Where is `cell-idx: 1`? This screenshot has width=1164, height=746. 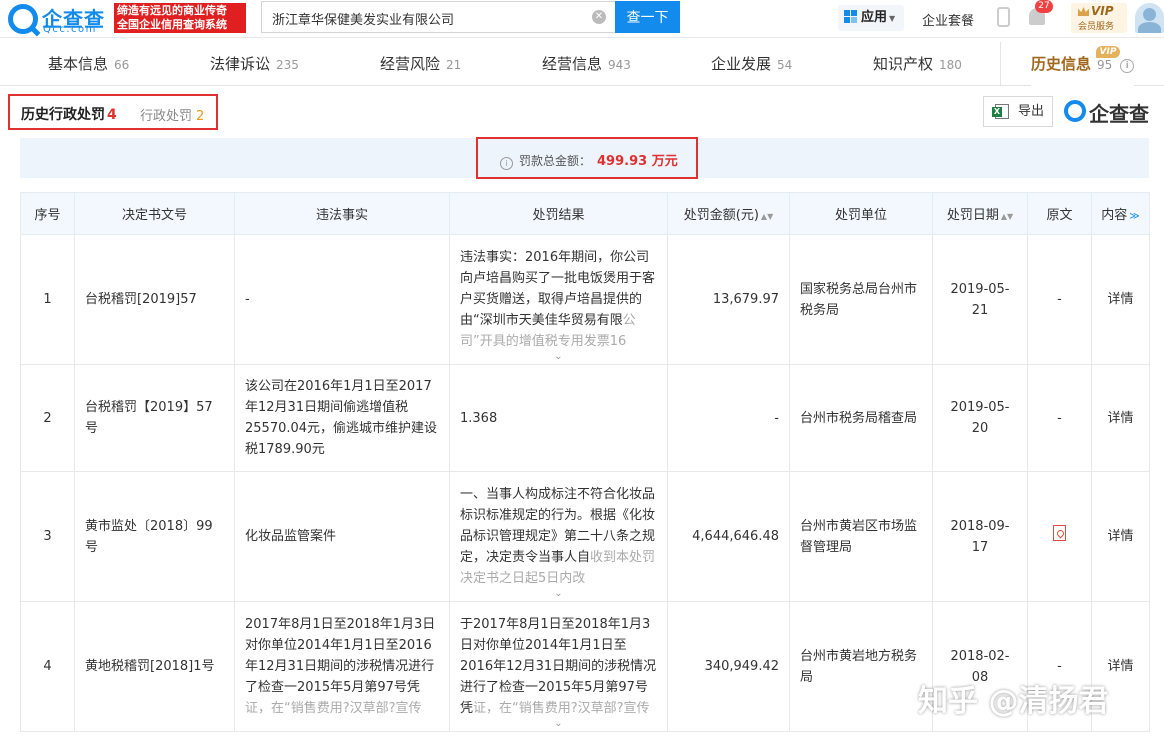 cell-idx: 1 is located at coordinates (47, 299).